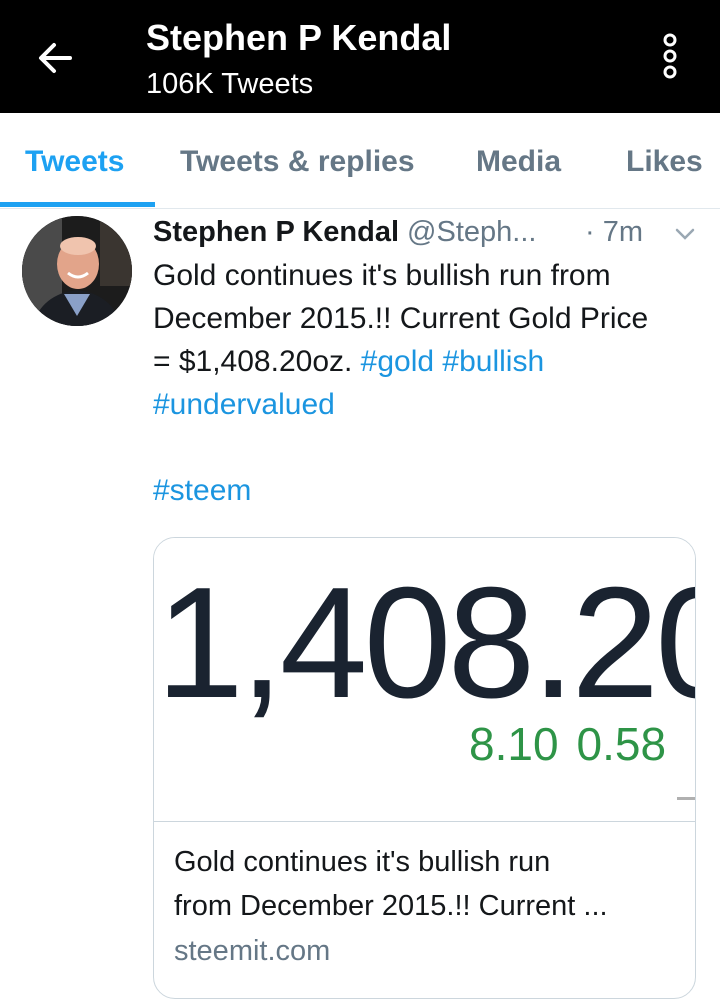 The height and width of the screenshot is (999, 720). Describe the element at coordinates (685, 234) in the screenshot. I see `chevron-down-icon` at that location.